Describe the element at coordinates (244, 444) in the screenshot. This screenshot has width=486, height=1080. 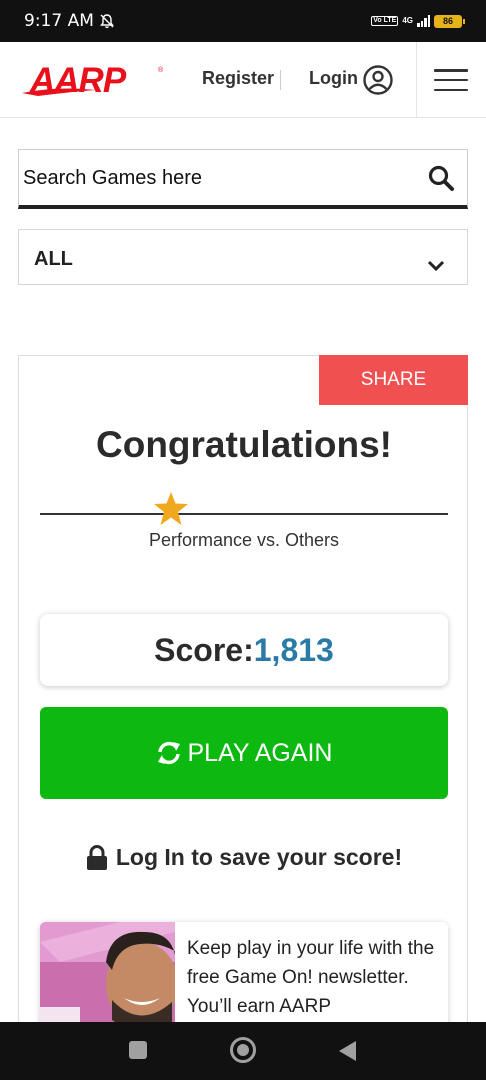
I see `congratulations-heading: Congratulations!` at that location.